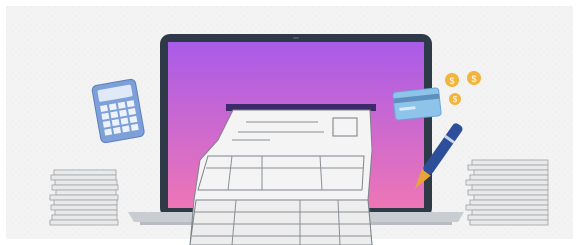 This screenshot has height=245, width=579. What do you see at coordinates (281, 222) in the screenshot?
I see `receipt-fold` at bounding box center [281, 222].